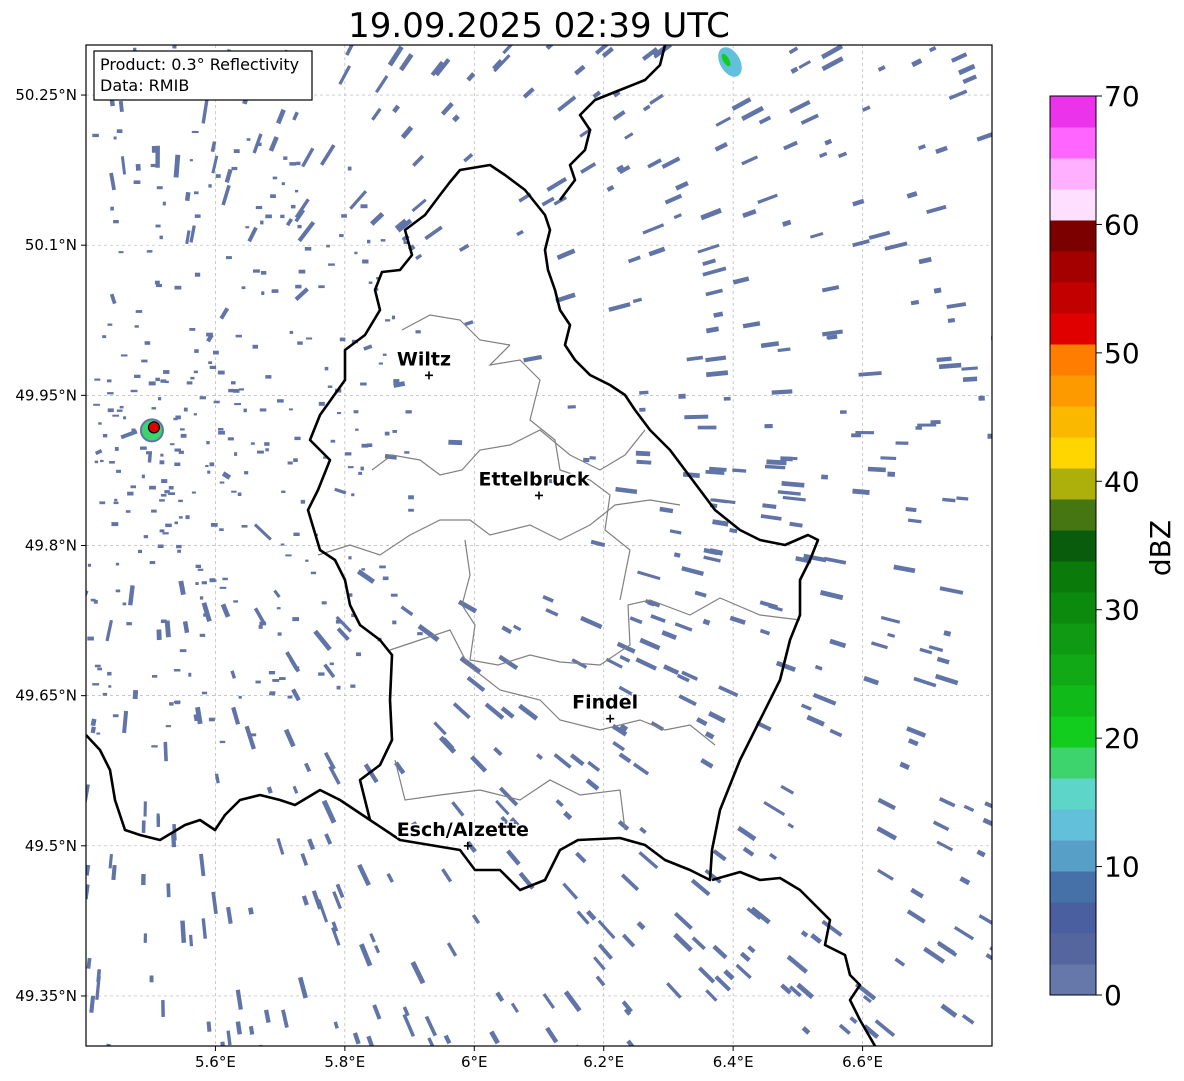  What do you see at coordinates (1122, 738) in the screenshot?
I see `colorbar-tick-label: 20` at bounding box center [1122, 738].